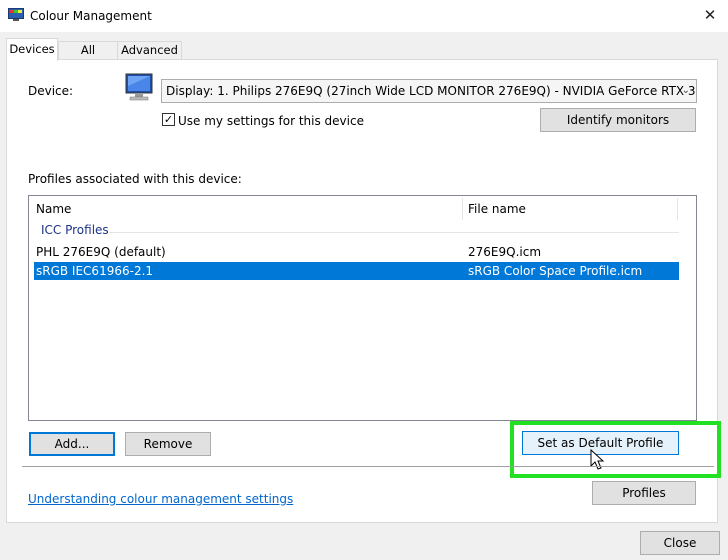 This screenshot has height=560, width=728. What do you see at coordinates (555, 271) in the screenshot?
I see `profile-file: sRGB Color Space Profile.icm` at bounding box center [555, 271].